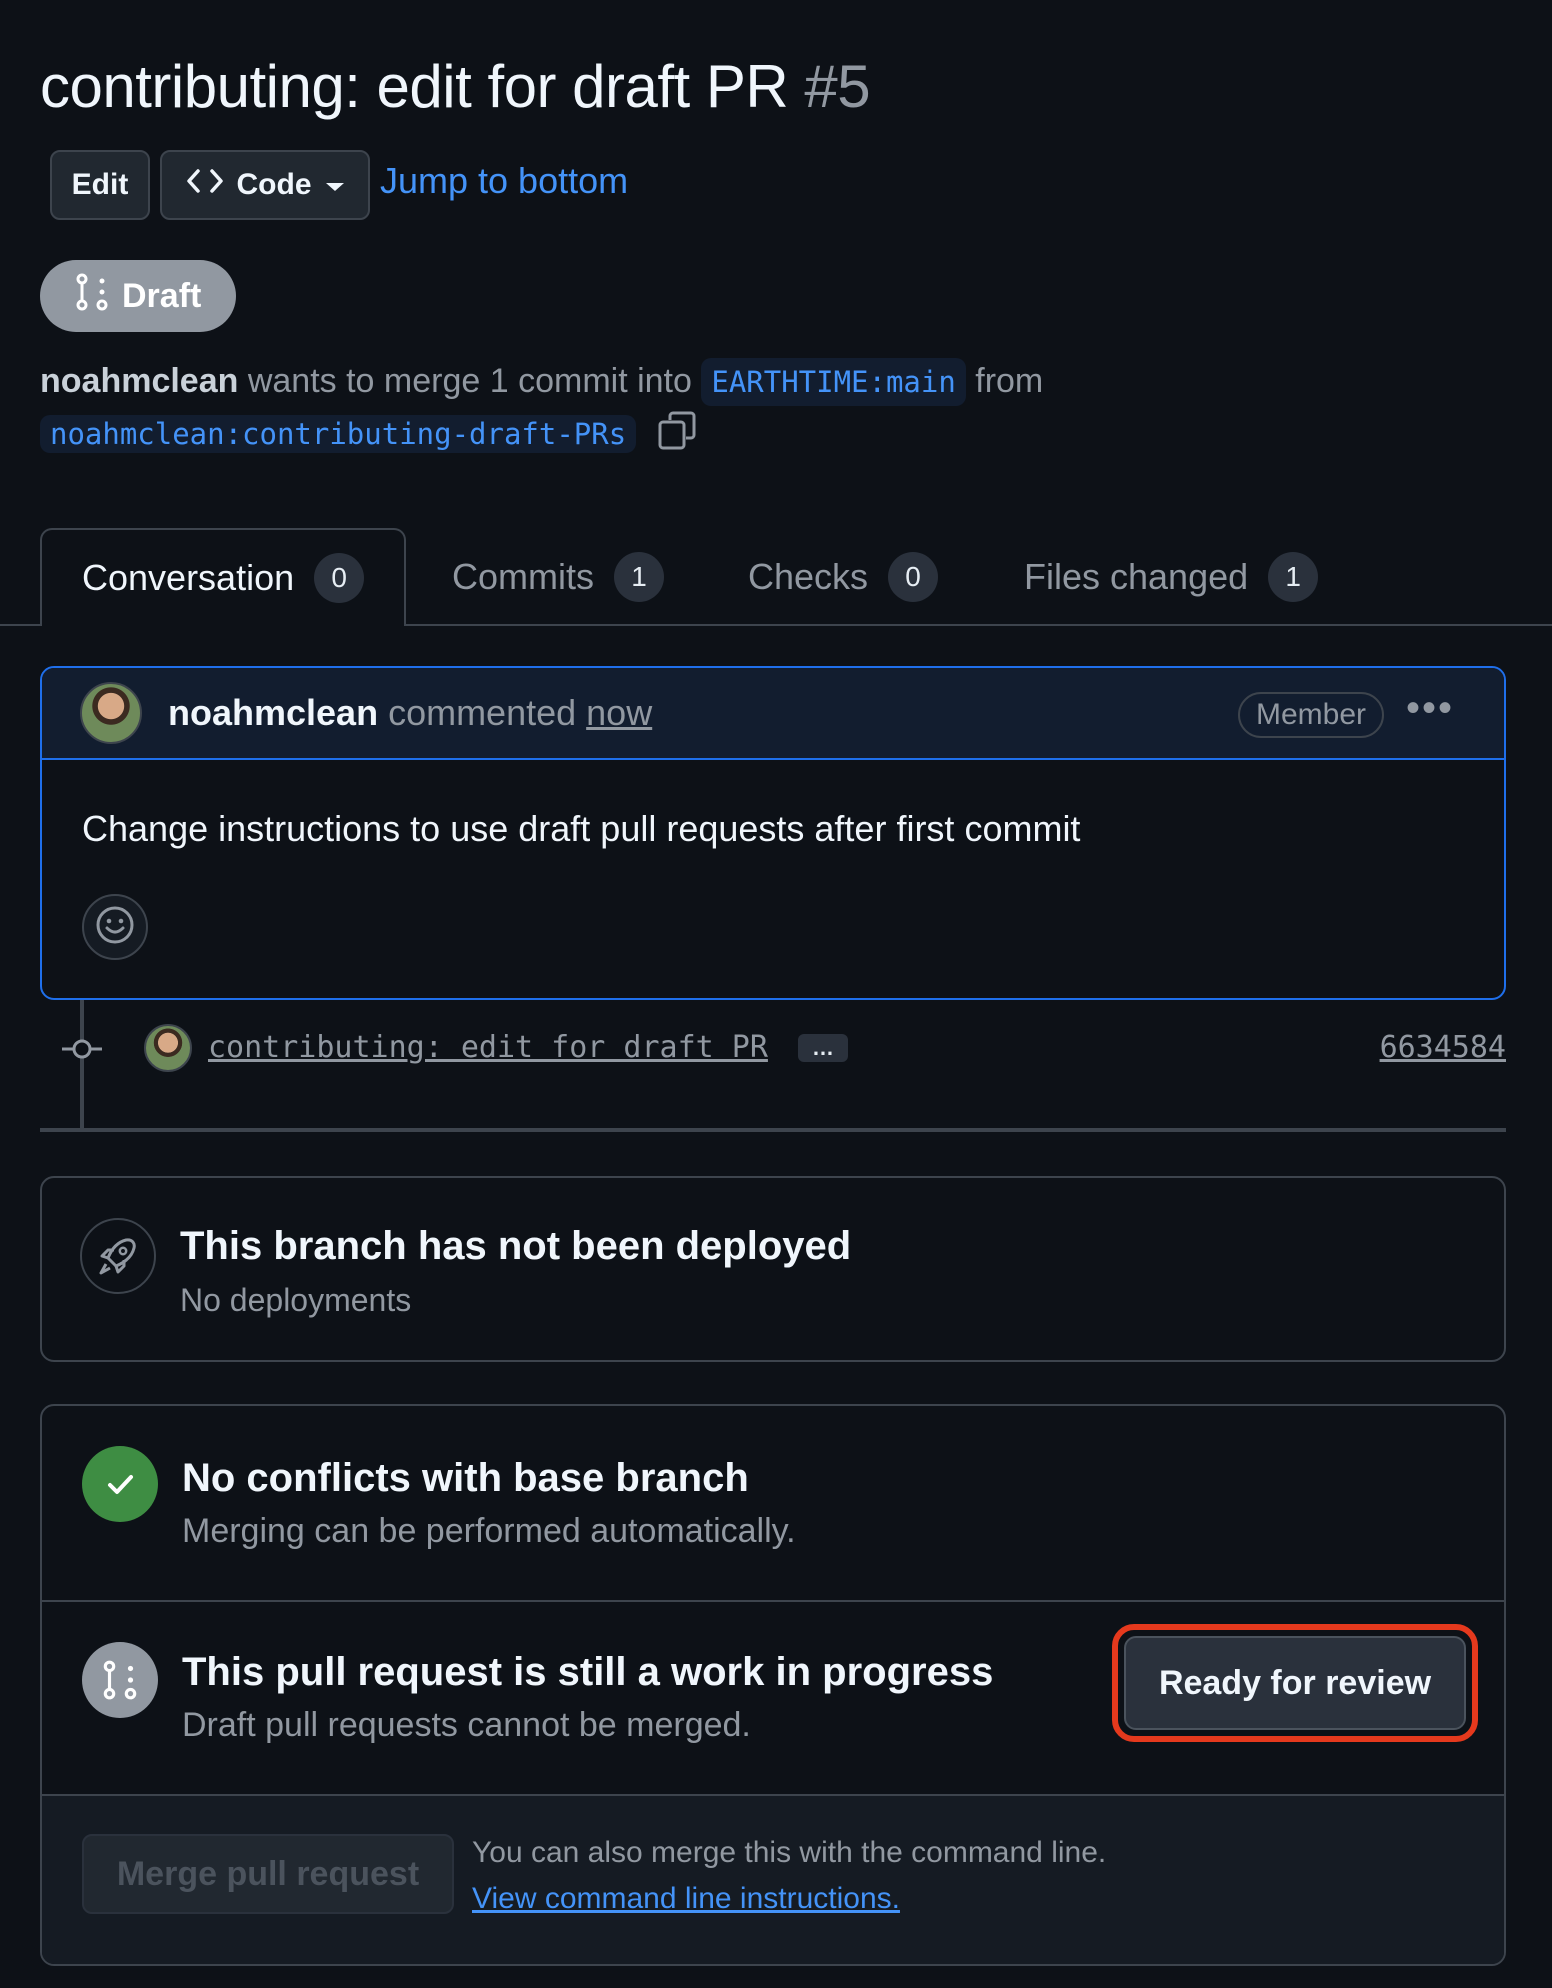  What do you see at coordinates (296, 1300) in the screenshot?
I see `deployment-subtitle: No deployments` at bounding box center [296, 1300].